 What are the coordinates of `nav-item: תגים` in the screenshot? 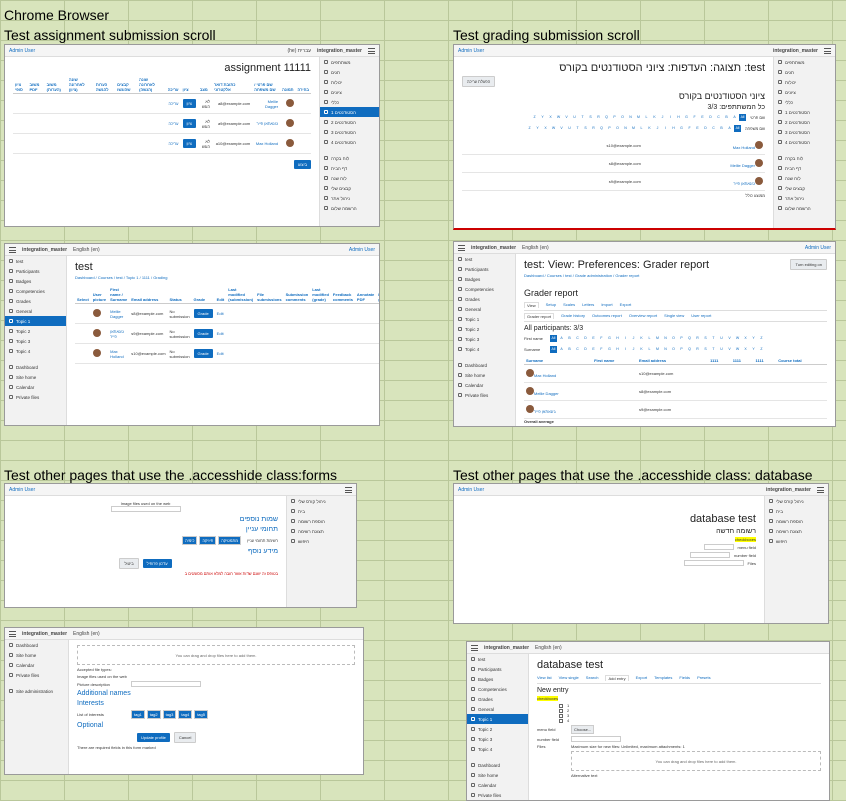 It's located at (804, 72).